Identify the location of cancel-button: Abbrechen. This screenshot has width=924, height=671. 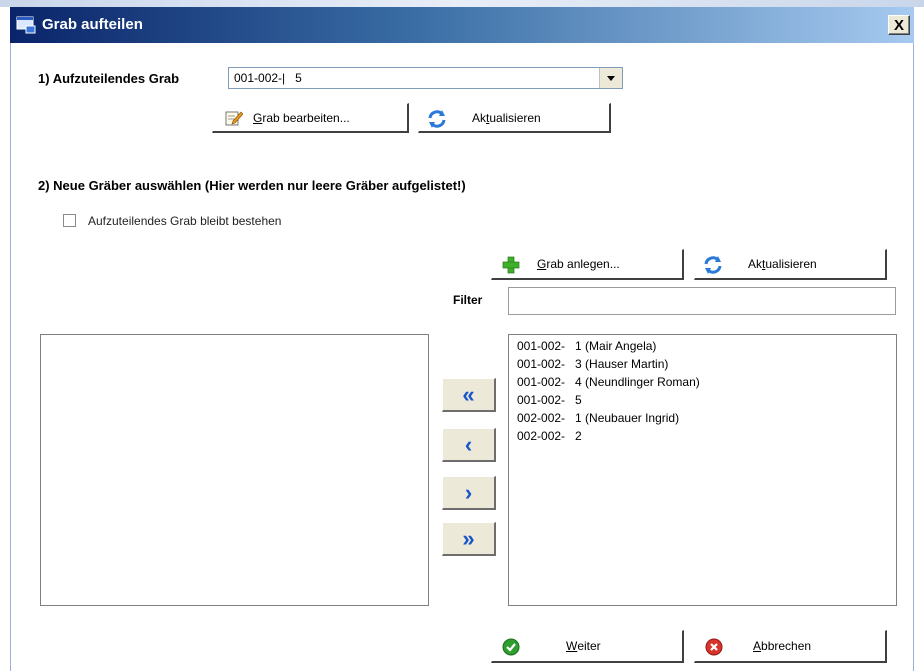
(790, 646).